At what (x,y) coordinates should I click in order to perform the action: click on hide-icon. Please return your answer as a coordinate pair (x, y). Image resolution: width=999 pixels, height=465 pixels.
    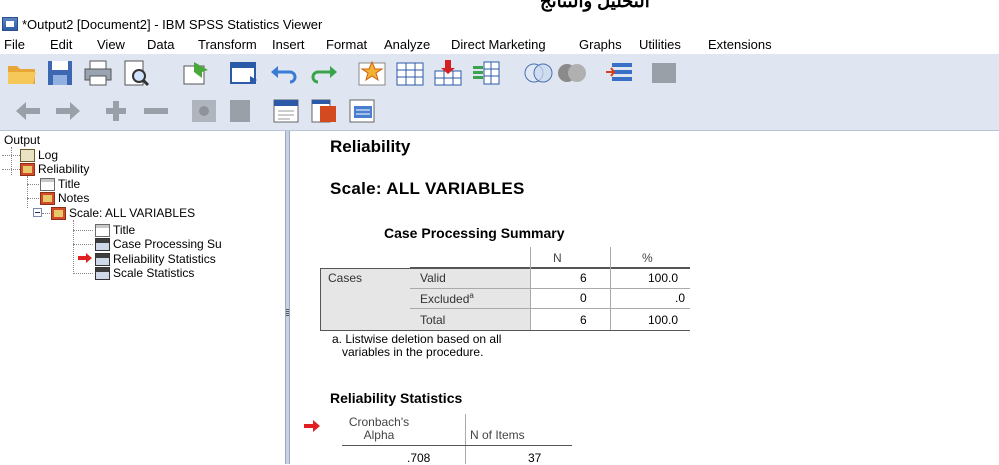
    Looking at the image, I should click on (240, 111).